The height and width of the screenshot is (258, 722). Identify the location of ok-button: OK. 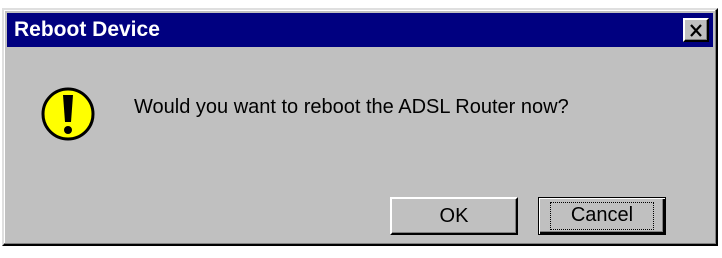
(454, 216).